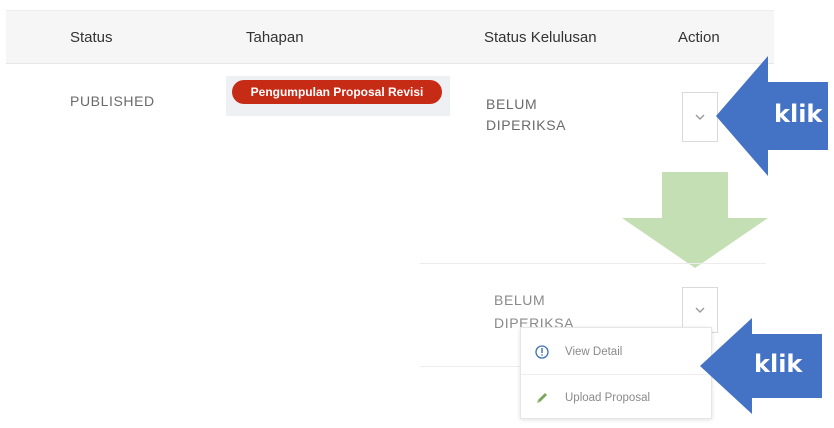 The image size is (834, 428). Describe the element at coordinates (390, 63) in the screenshot. I see `header-separator` at that location.